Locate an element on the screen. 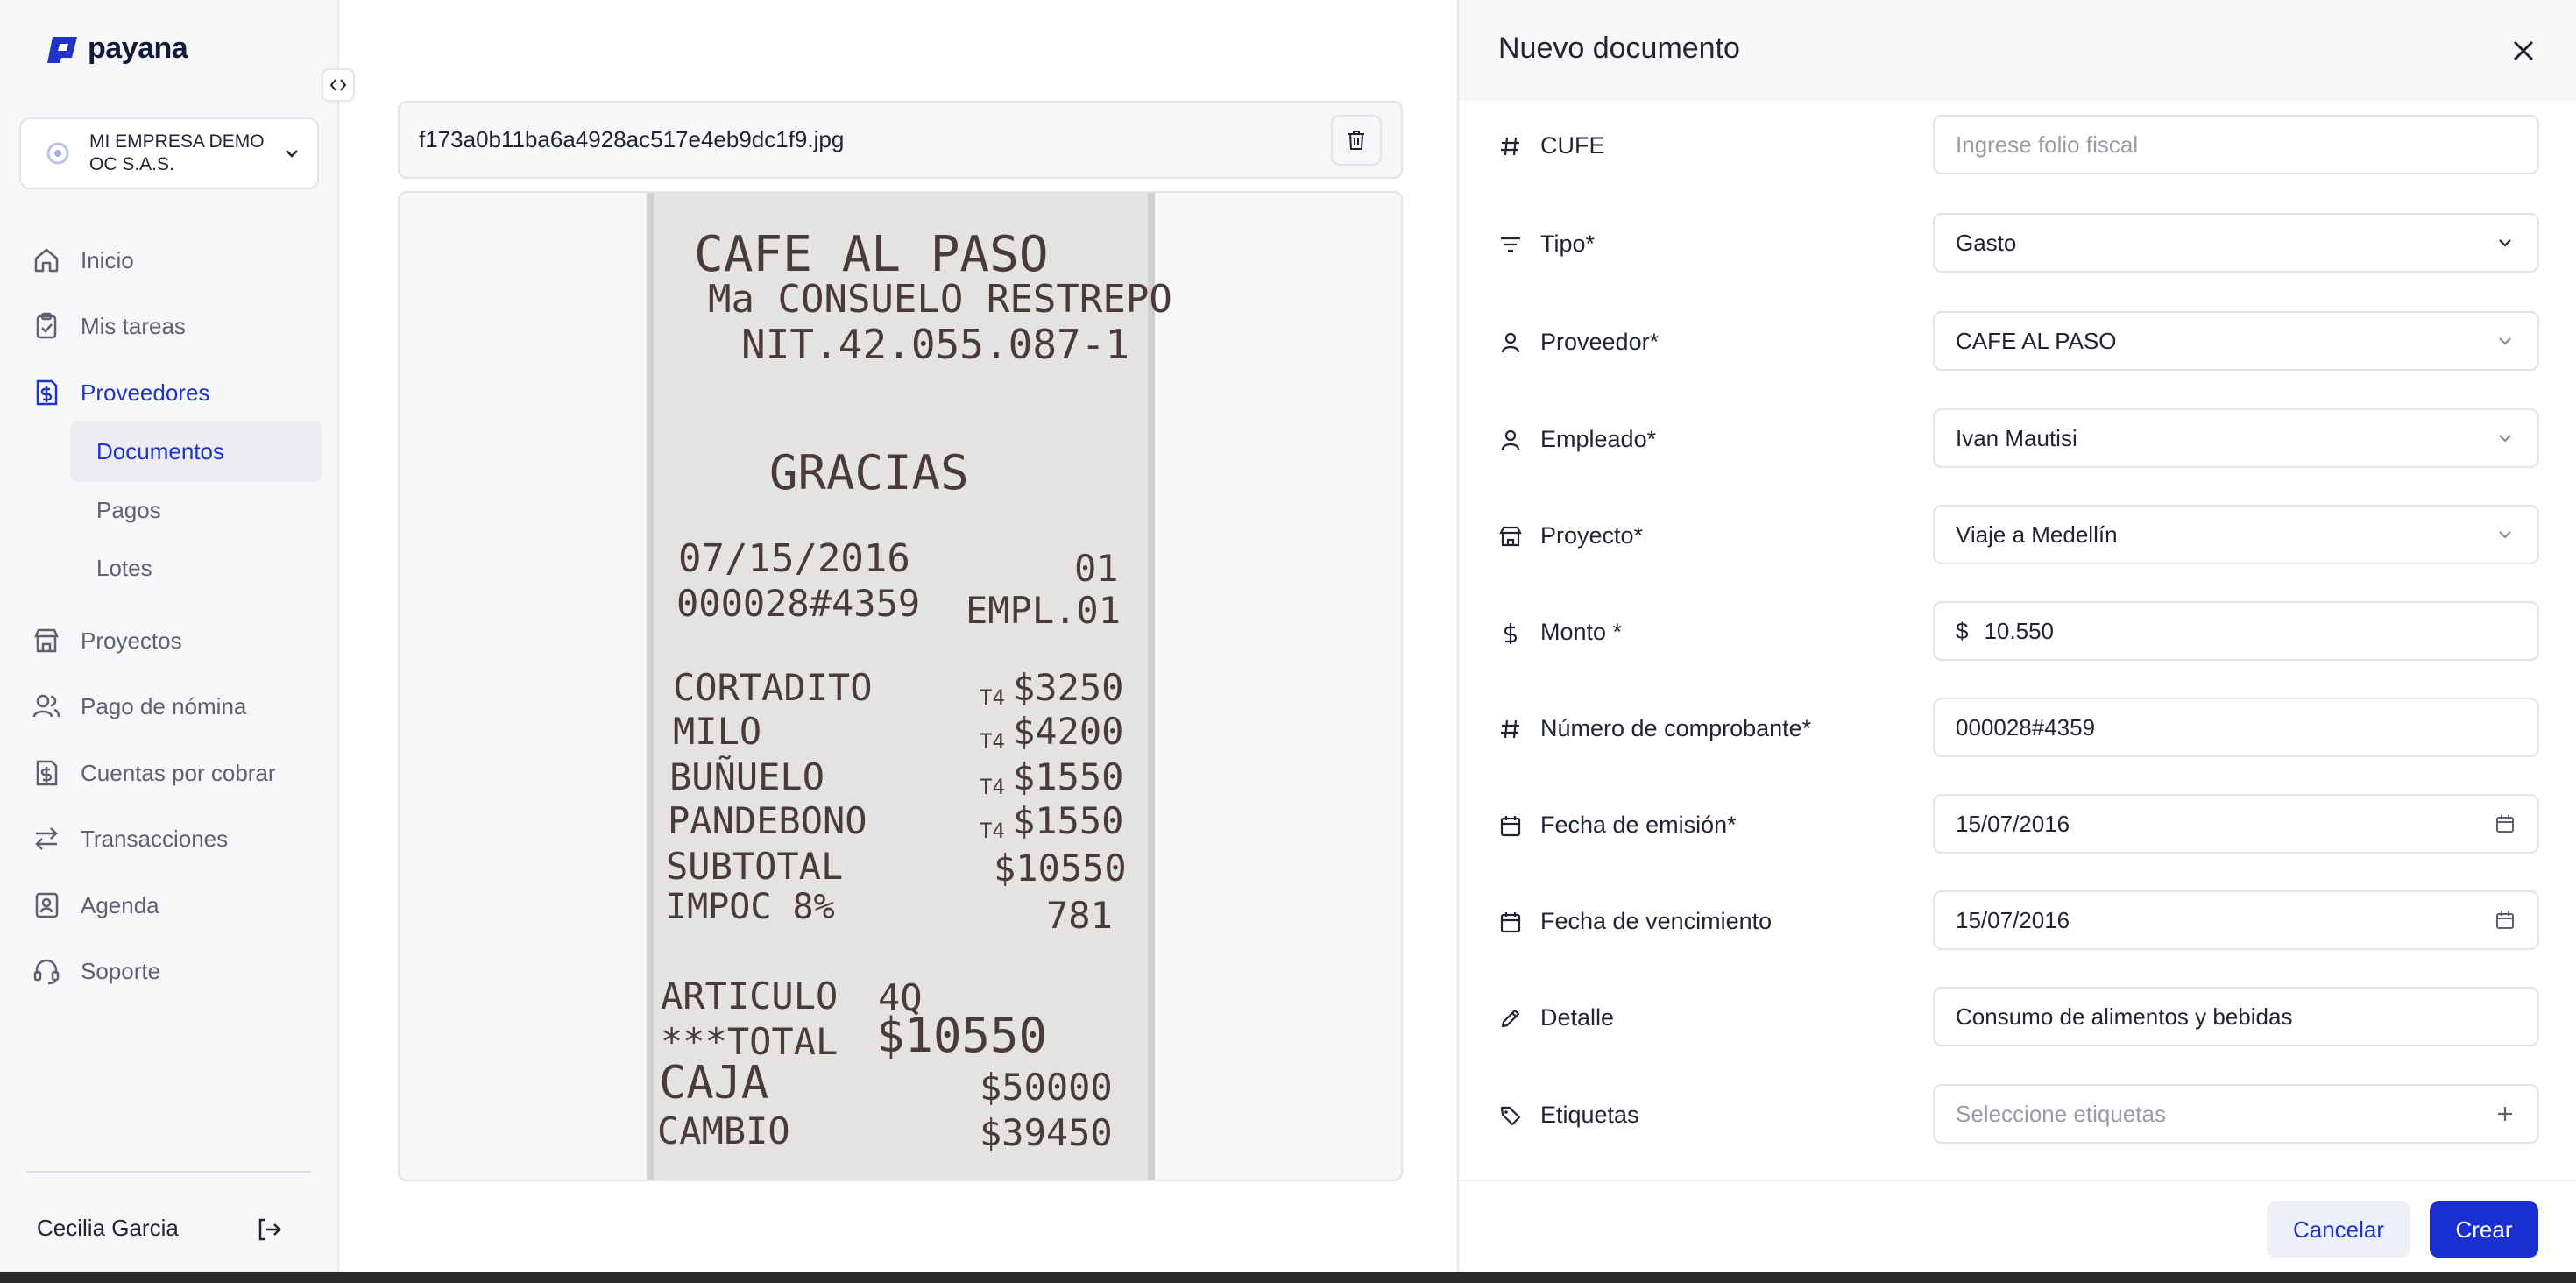 The height and width of the screenshot is (1283, 2576). hash-icon is located at coordinates (1510, 728).